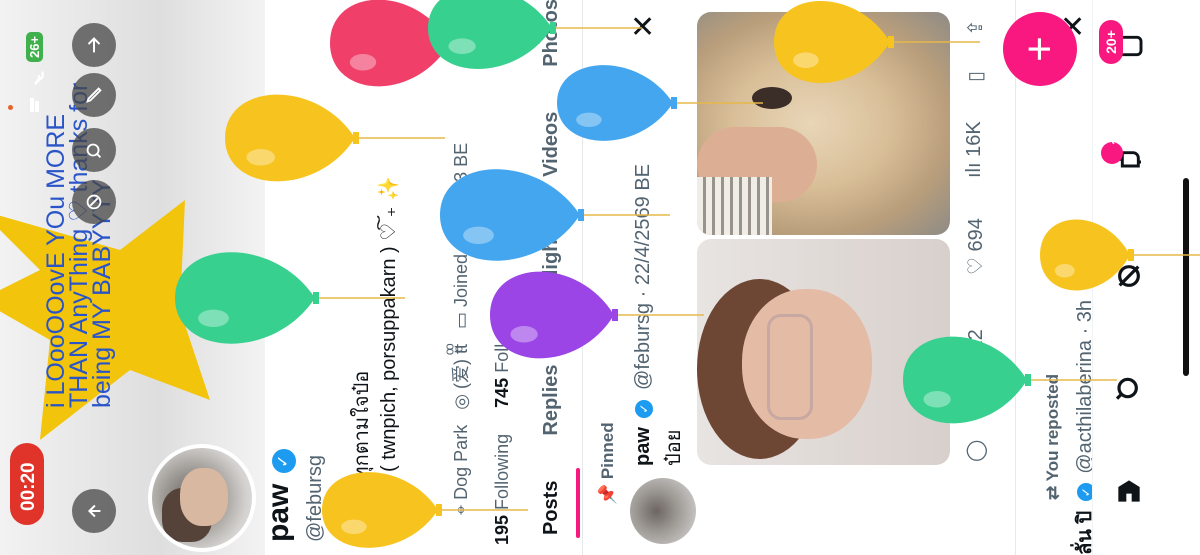 This screenshot has height=555, width=1200. Describe the element at coordinates (1111, 42) in the screenshot. I see `messages-badge: 20+` at that location.